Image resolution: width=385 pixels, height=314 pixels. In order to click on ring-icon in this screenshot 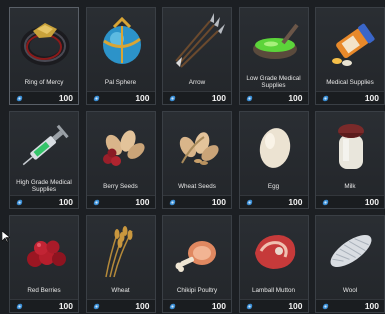, I will do `click(45, 42)`.